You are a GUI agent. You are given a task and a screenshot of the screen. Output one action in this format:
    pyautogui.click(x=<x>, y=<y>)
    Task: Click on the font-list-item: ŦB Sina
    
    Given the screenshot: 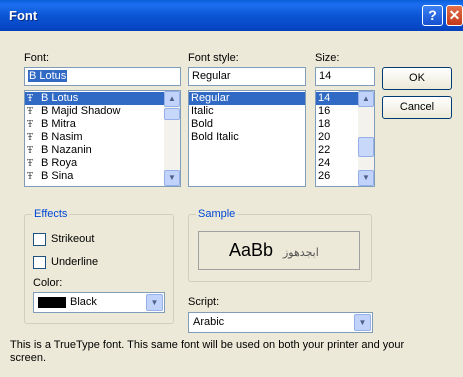 What is the action you would take?
    pyautogui.click(x=102, y=176)
    